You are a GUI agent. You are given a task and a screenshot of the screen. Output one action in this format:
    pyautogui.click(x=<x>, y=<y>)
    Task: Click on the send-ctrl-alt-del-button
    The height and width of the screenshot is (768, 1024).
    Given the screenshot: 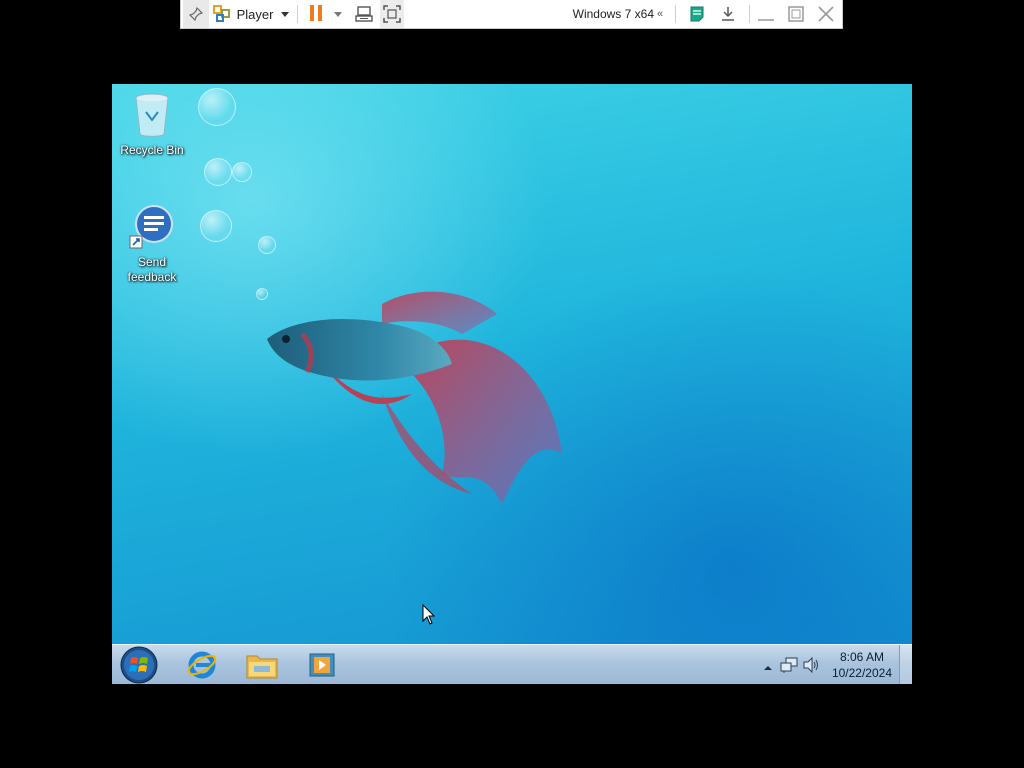 What is the action you would take?
    pyautogui.click(x=364, y=14)
    